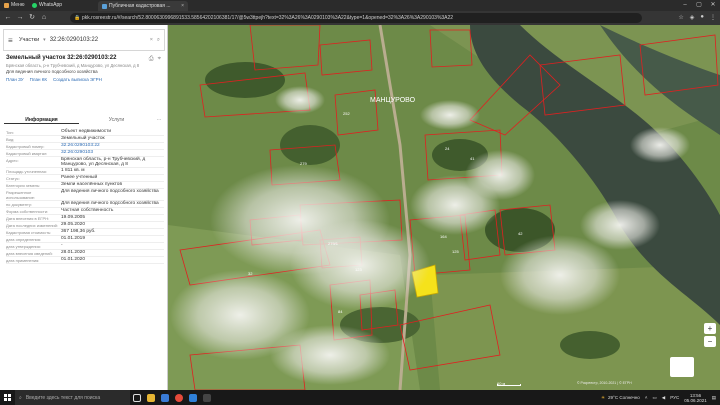 The width and height of the screenshot is (720, 405). What do you see at coordinates (32, 18) in the screenshot?
I see `reload-icon: ↻` at bounding box center [32, 18].